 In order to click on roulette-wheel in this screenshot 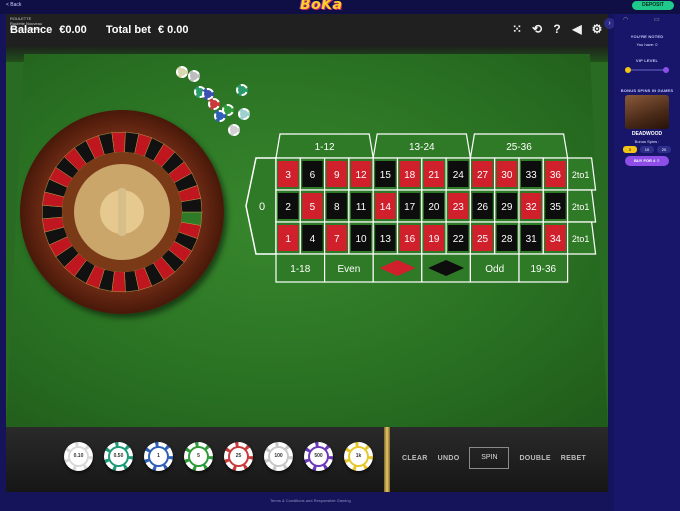, I will do `click(122, 212)`.